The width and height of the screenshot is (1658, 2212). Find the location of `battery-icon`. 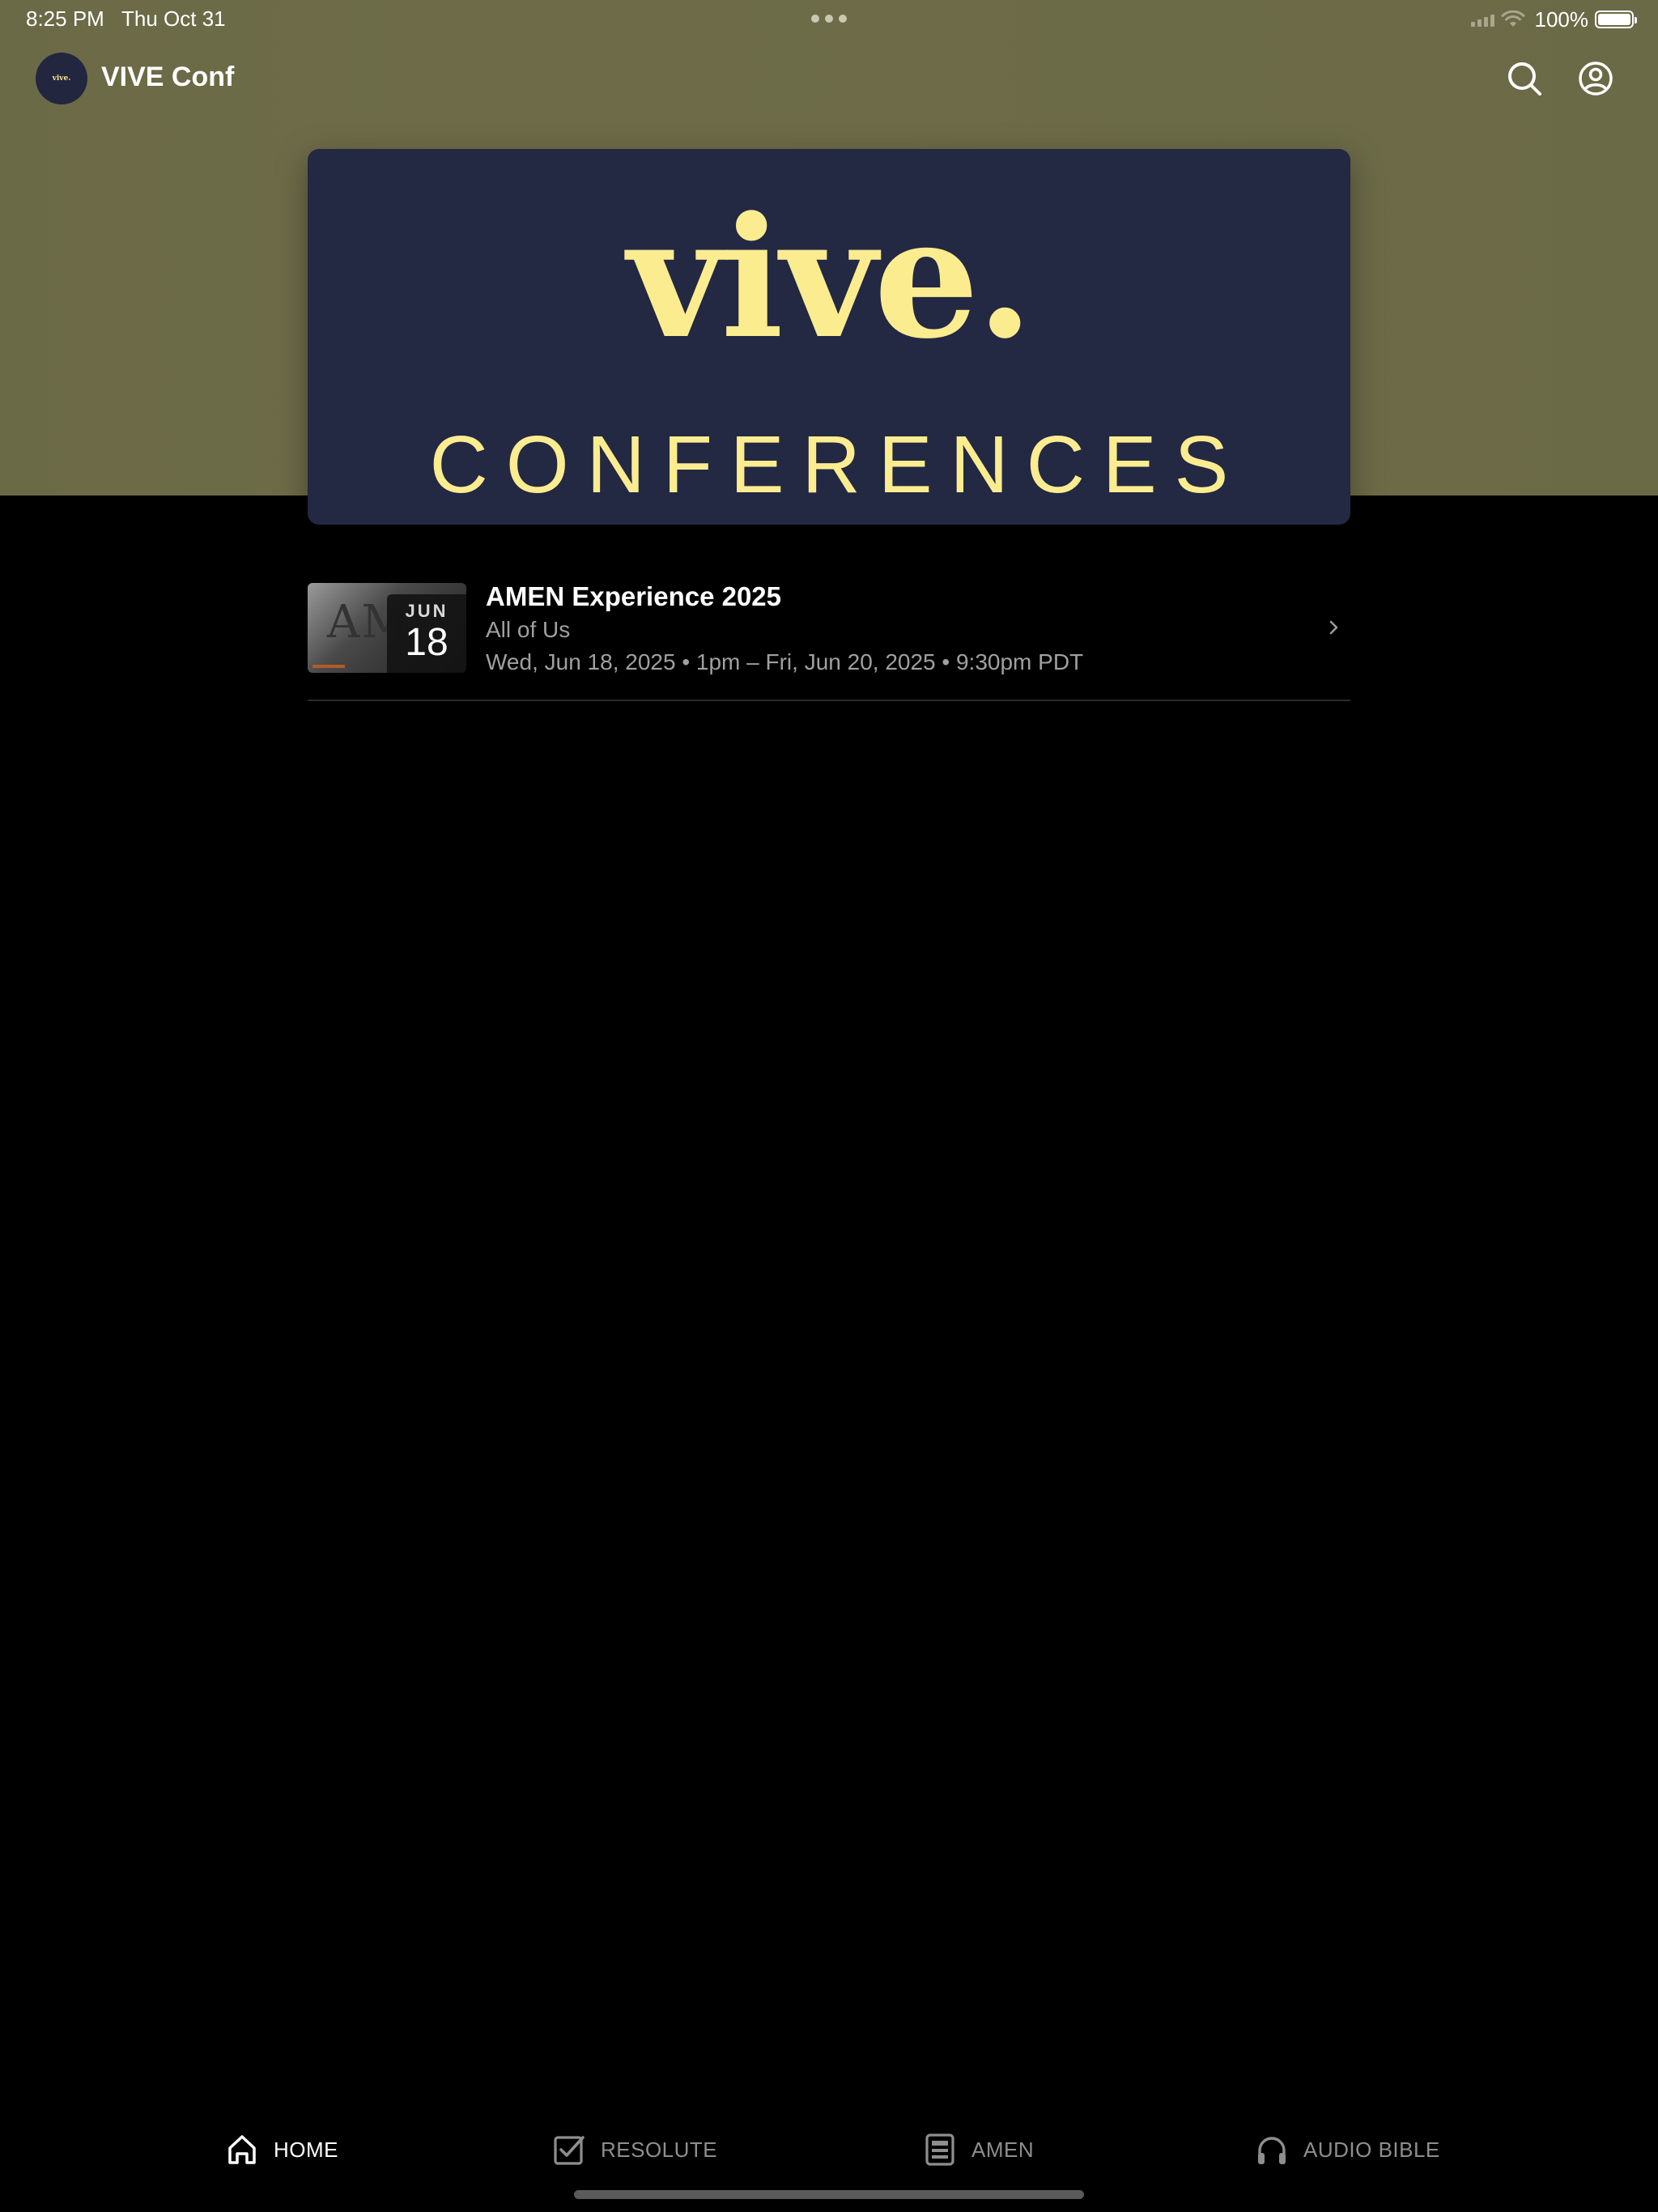

battery-icon is located at coordinates (1616, 19).